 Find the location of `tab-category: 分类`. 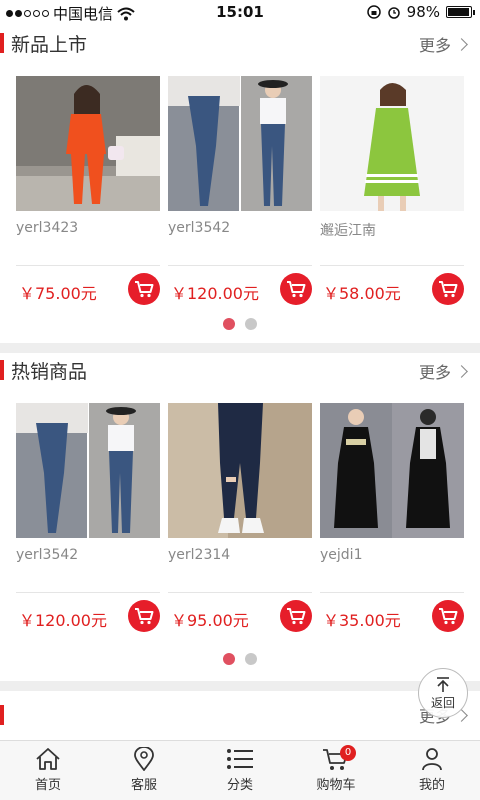

tab-category: 分类 is located at coordinates (240, 770).